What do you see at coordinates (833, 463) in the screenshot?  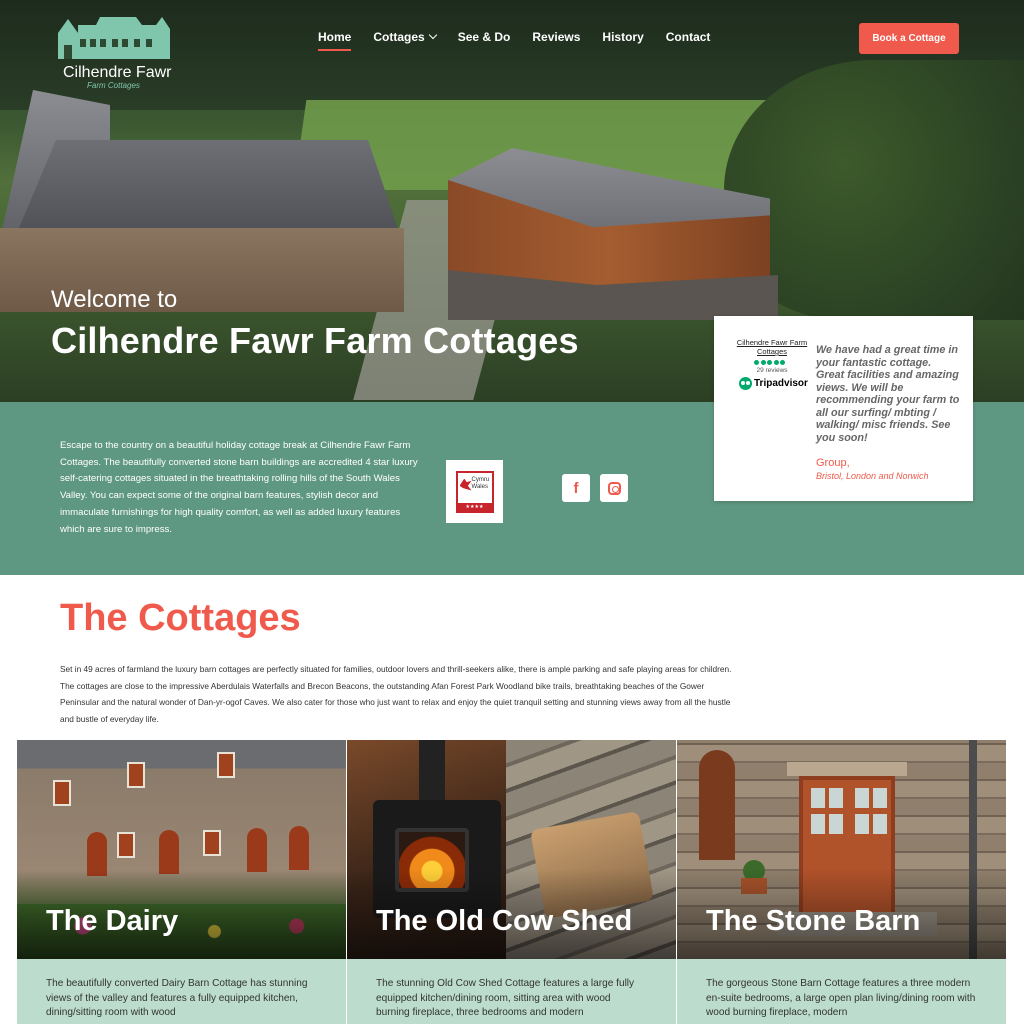 I see `review-author: Group,` at bounding box center [833, 463].